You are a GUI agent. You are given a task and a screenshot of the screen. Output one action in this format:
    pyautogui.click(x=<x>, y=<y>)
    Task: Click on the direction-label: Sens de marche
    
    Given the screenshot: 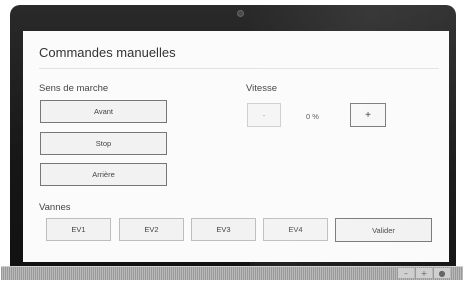 What is the action you would take?
    pyautogui.click(x=74, y=88)
    